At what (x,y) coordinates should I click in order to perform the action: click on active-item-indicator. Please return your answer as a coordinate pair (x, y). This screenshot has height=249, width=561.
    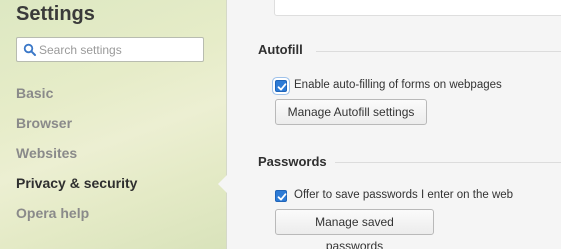
    Looking at the image, I should click on (222, 184).